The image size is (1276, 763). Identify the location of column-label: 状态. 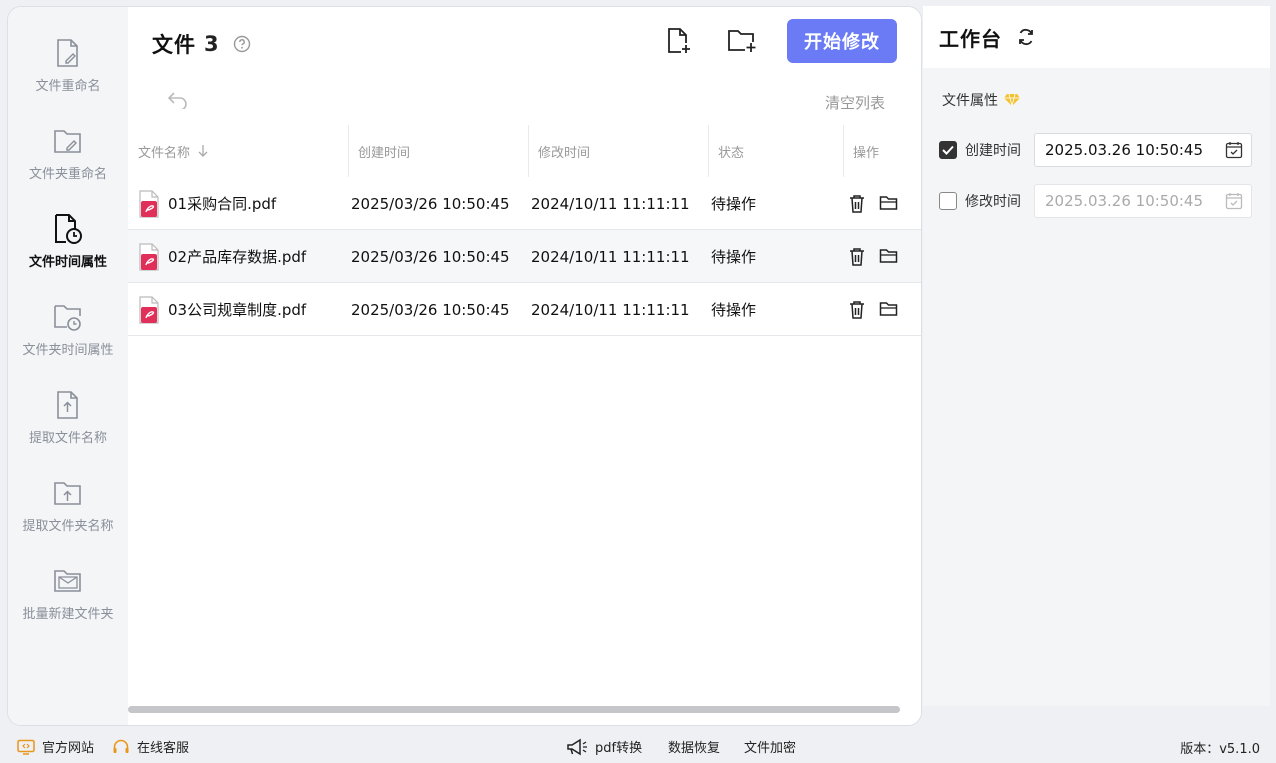
(731, 153).